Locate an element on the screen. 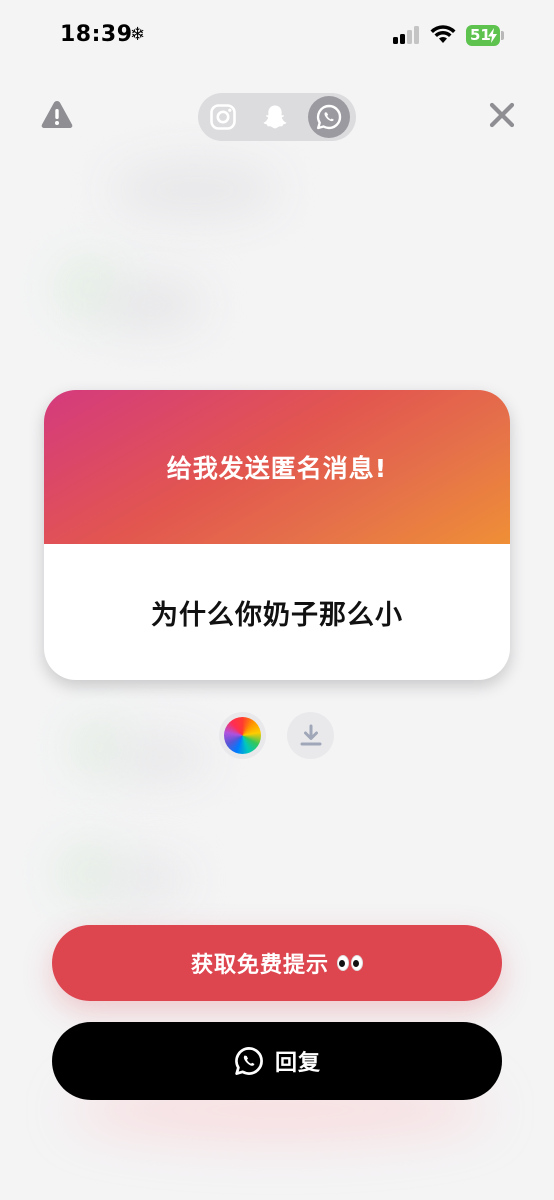 This screenshot has width=554, height=1200. download-icon is located at coordinates (310, 734).